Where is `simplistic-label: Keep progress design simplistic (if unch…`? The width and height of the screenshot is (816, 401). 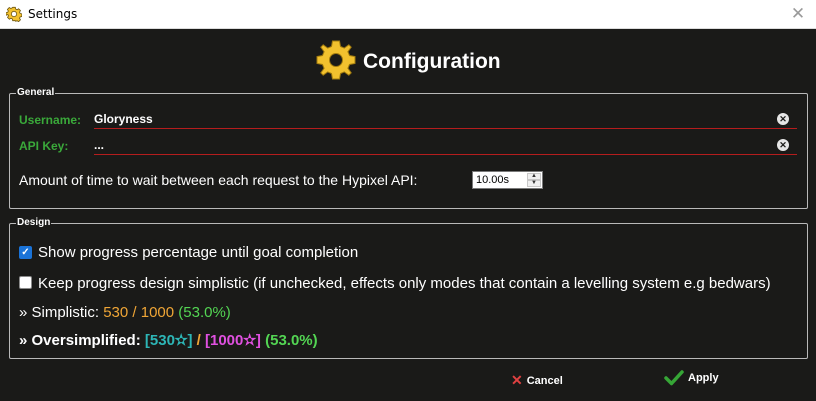 simplistic-label: Keep progress design simplistic (if unch… is located at coordinates (404, 283).